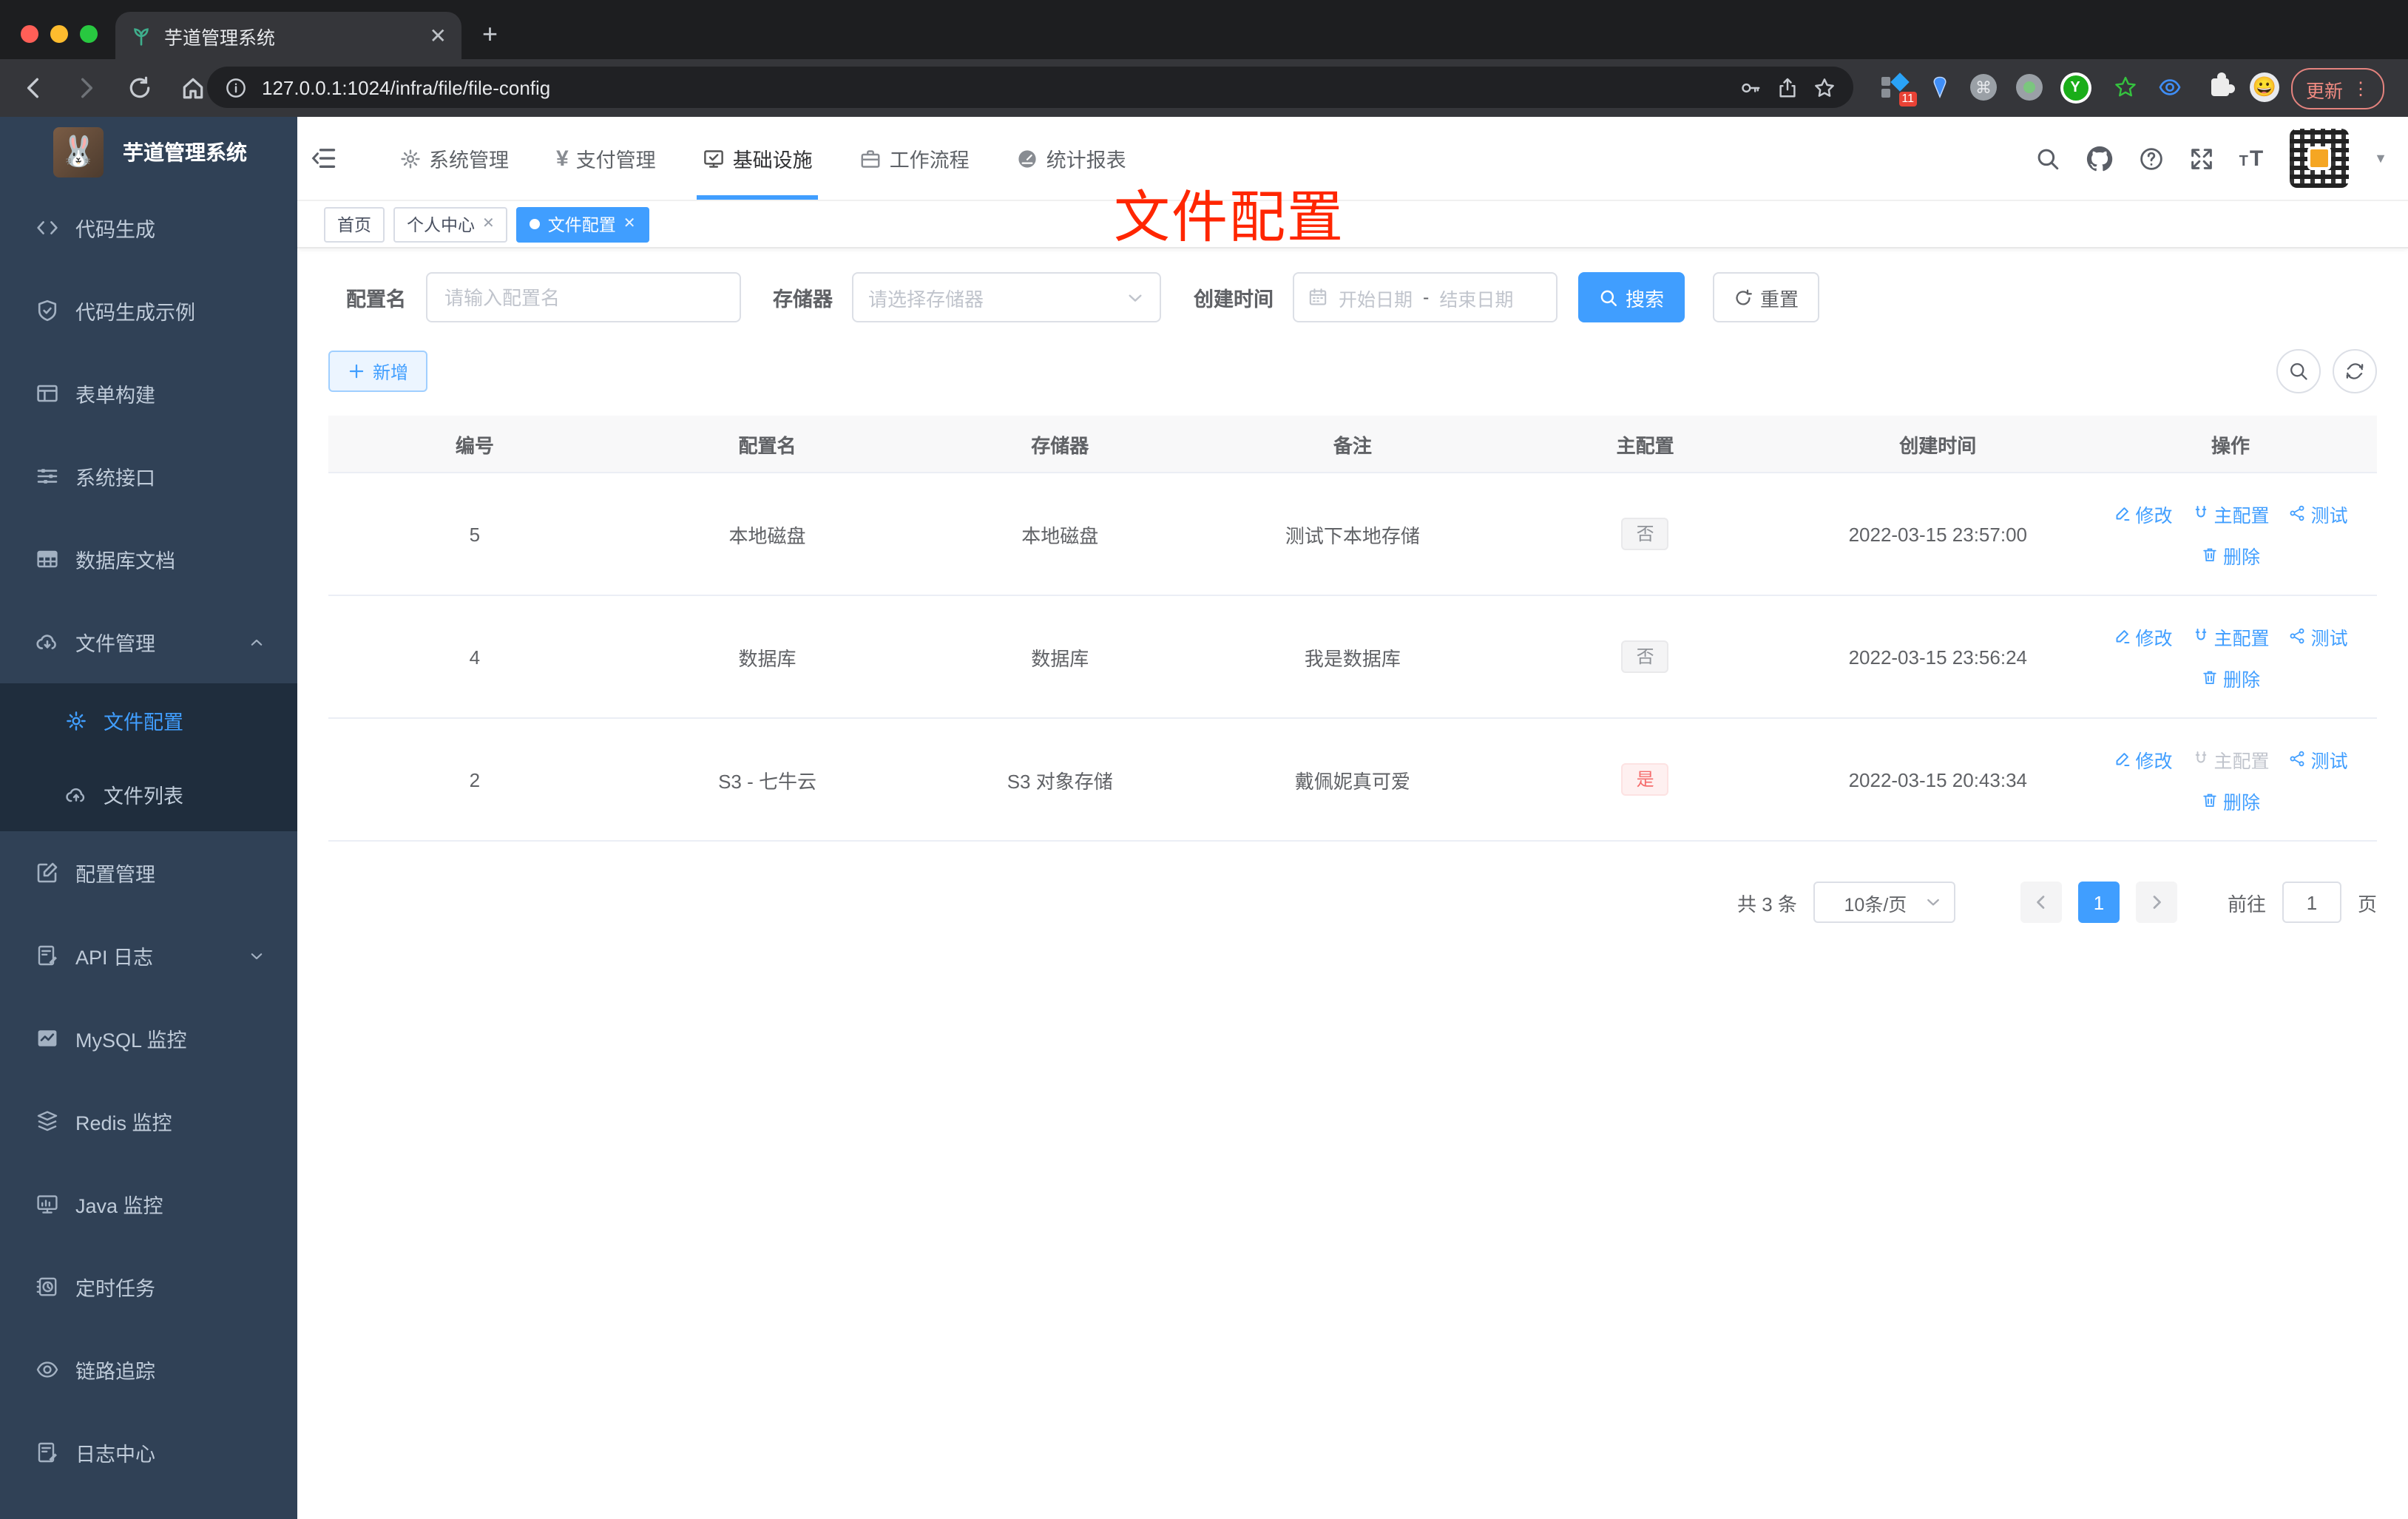 Image resolution: width=2408 pixels, height=1519 pixels. What do you see at coordinates (1476, 299) in the screenshot?
I see `end-date-placeholder: 结束日期` at bounding box center [1476, 299].